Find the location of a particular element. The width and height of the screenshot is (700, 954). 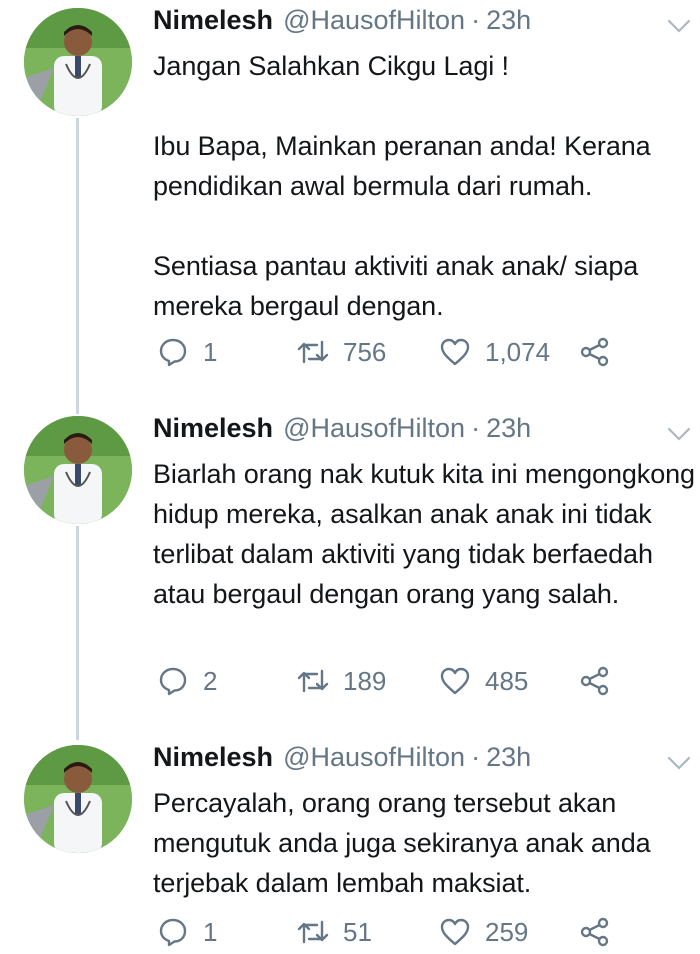

like-count: 259 is located at coordinates (507, 931).